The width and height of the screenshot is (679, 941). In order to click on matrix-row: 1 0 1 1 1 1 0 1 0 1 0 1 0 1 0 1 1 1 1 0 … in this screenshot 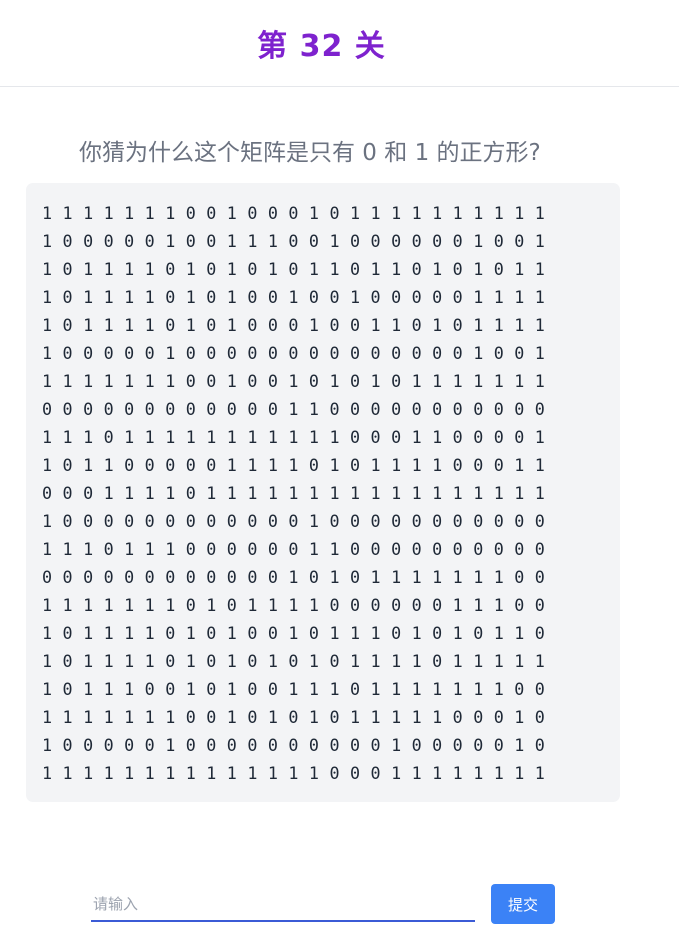, I will do `click(294, 661)`.